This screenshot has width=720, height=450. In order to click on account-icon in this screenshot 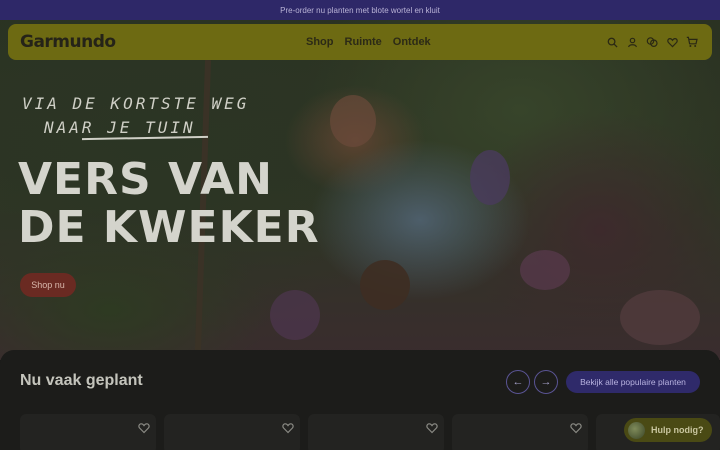, I will do `click(632, 42)`.